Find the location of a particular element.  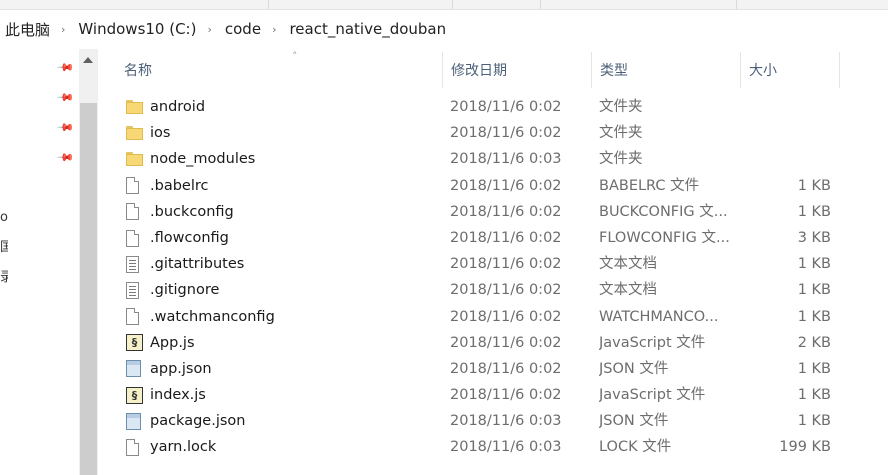

scrollbar-thumb is located at coordinates (88, 289).